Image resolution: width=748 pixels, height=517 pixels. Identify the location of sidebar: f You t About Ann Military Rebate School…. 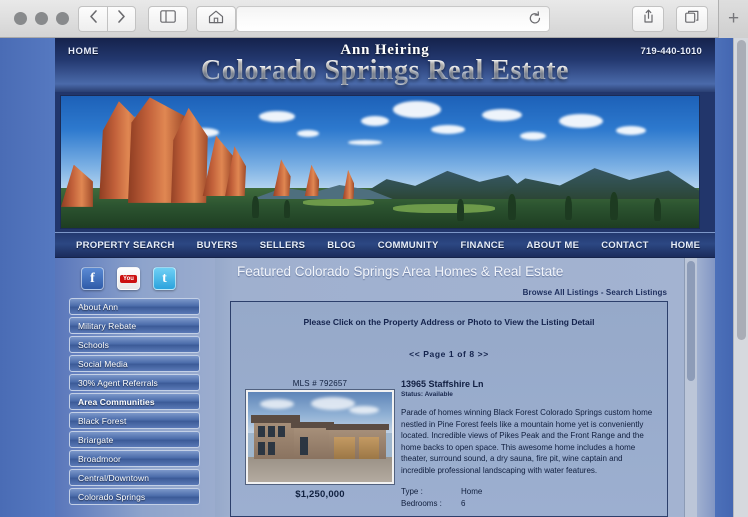
(135, 387).